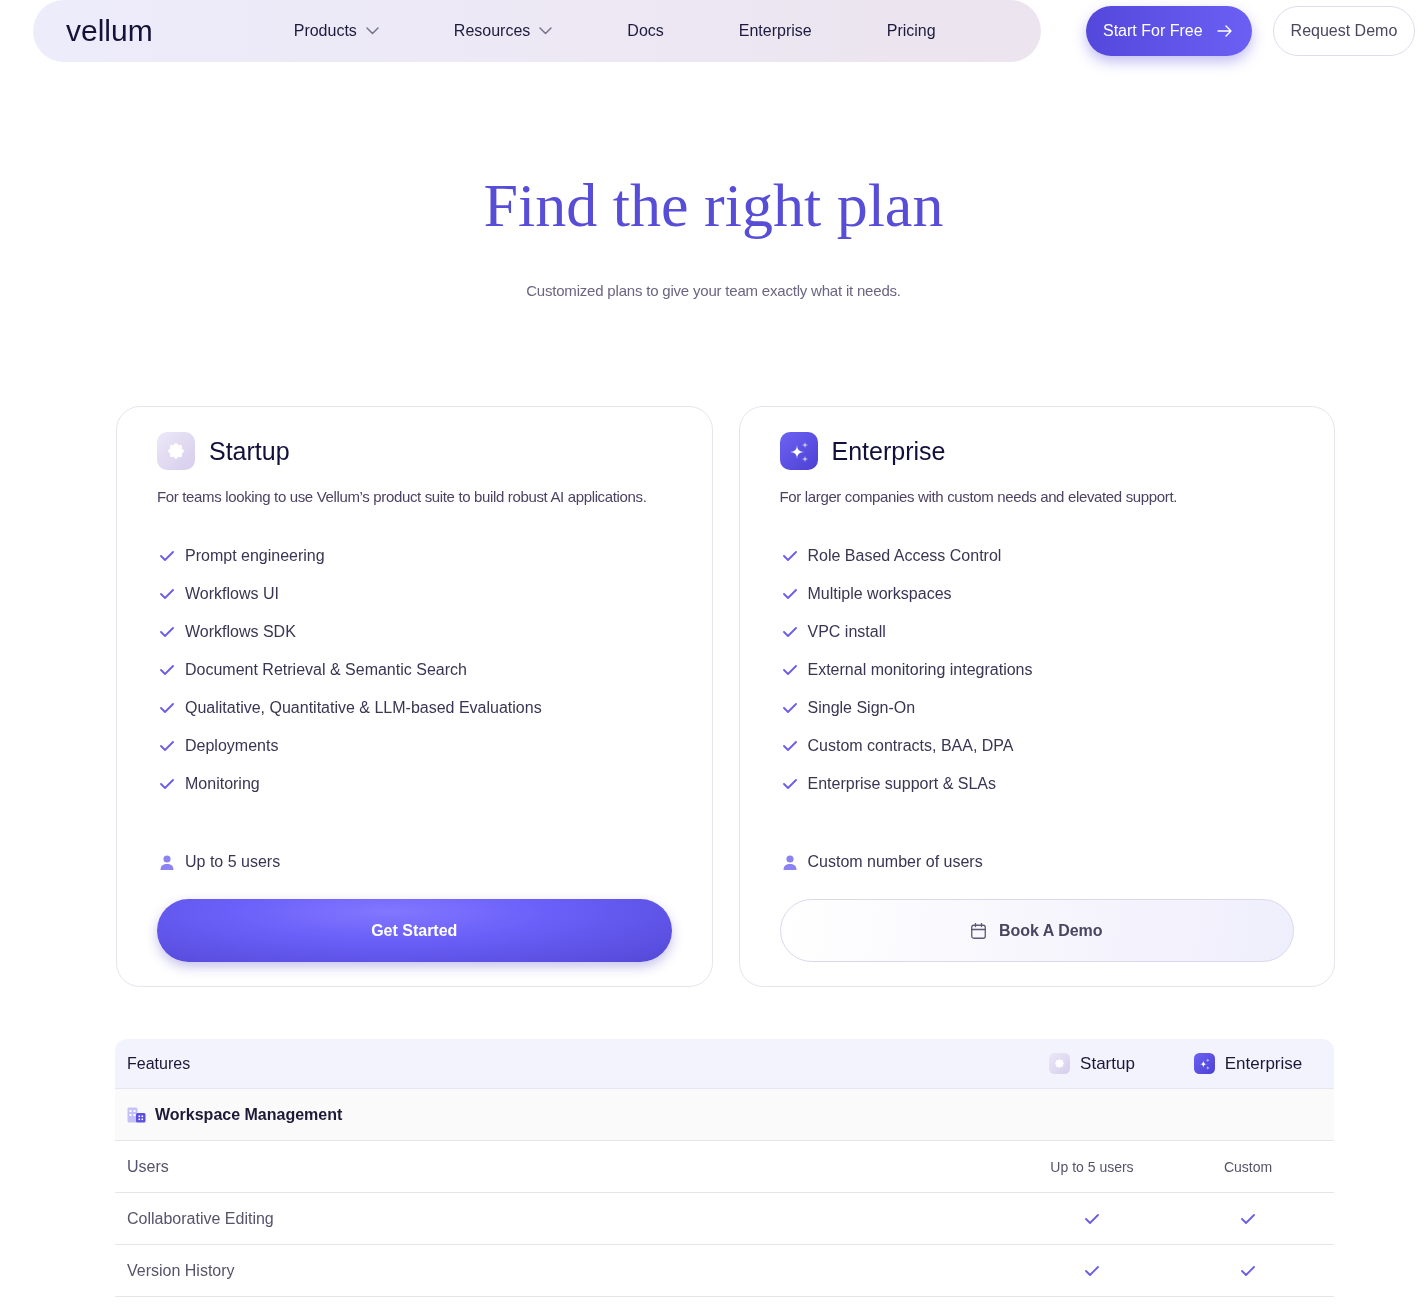  I want to click on feature-label: External monitoring integrations, so click(920, 670).